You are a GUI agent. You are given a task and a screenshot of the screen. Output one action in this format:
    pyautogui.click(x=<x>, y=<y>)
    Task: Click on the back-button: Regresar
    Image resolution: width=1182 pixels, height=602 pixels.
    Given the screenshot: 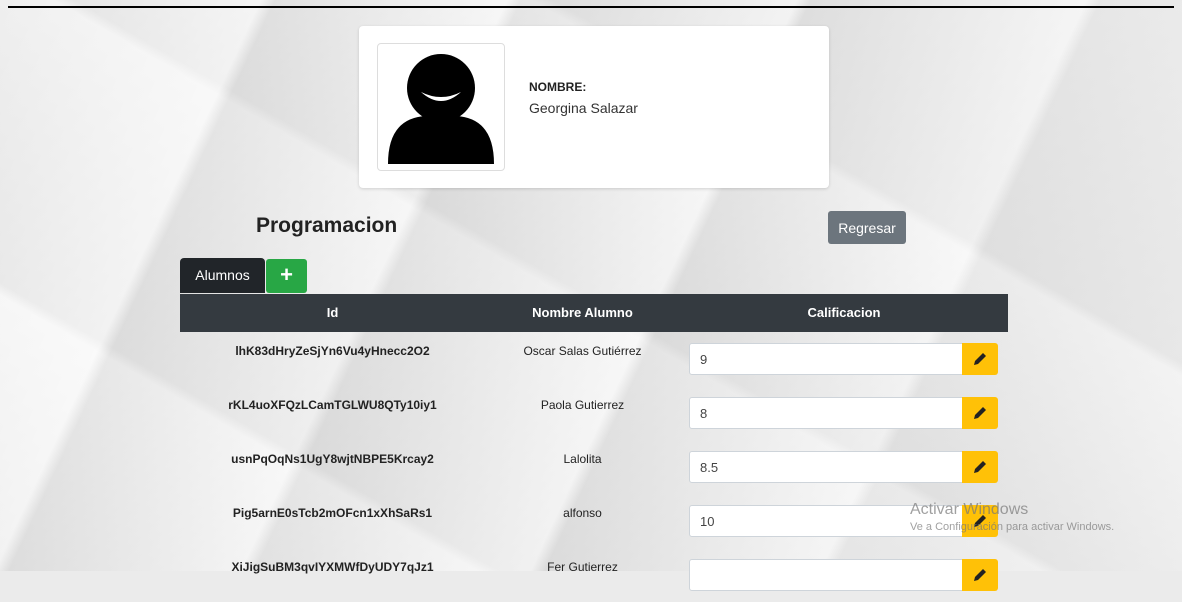 What is the action you would take?
    pyautogui.click(x=867, y=227)
    